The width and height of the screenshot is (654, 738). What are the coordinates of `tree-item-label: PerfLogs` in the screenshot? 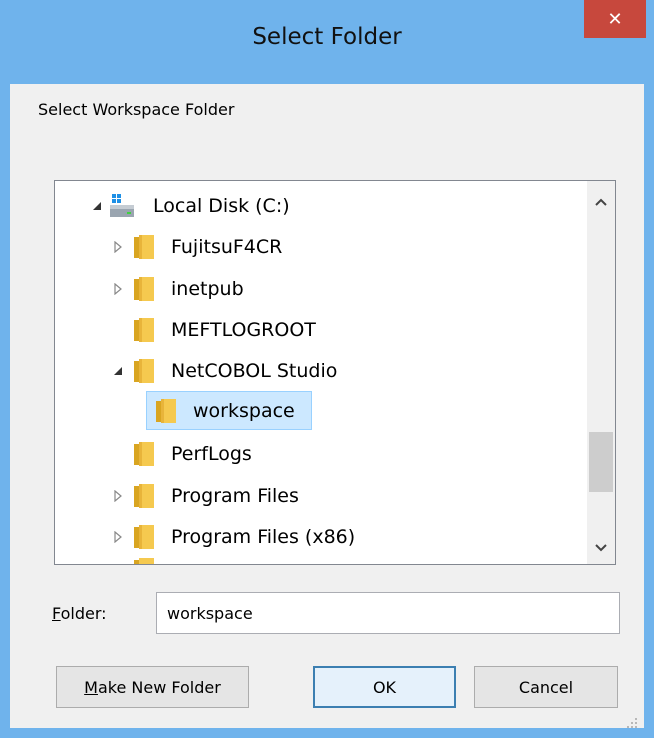 It's located at (211, 454).